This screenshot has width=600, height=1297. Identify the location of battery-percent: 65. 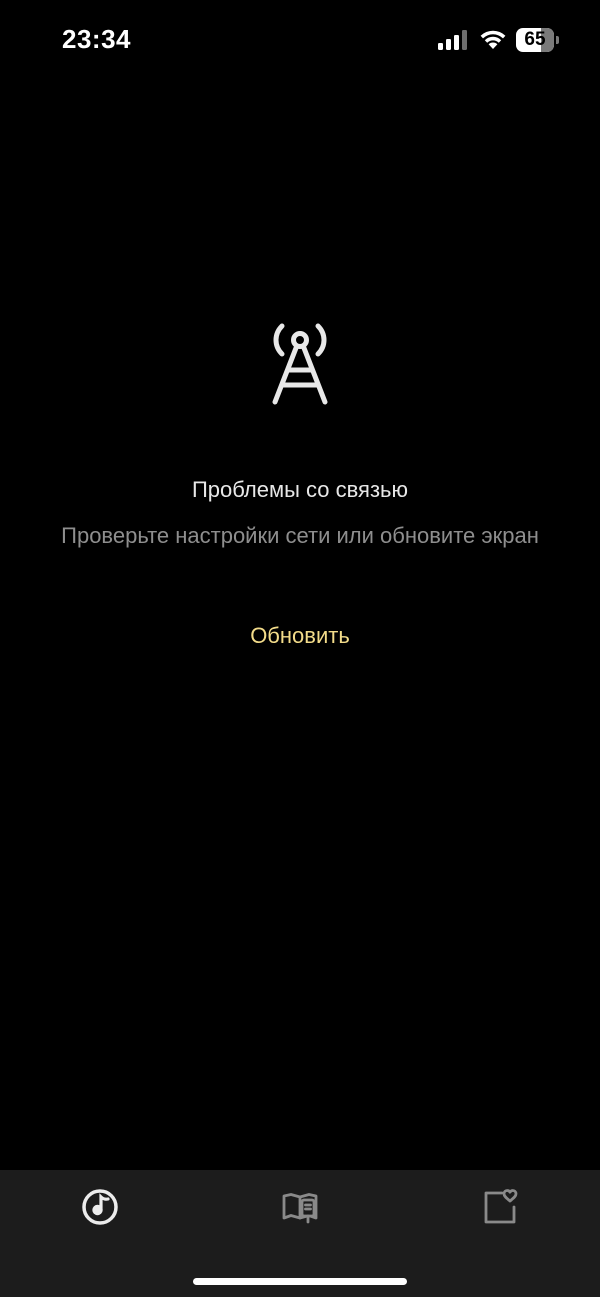
(535, 39).